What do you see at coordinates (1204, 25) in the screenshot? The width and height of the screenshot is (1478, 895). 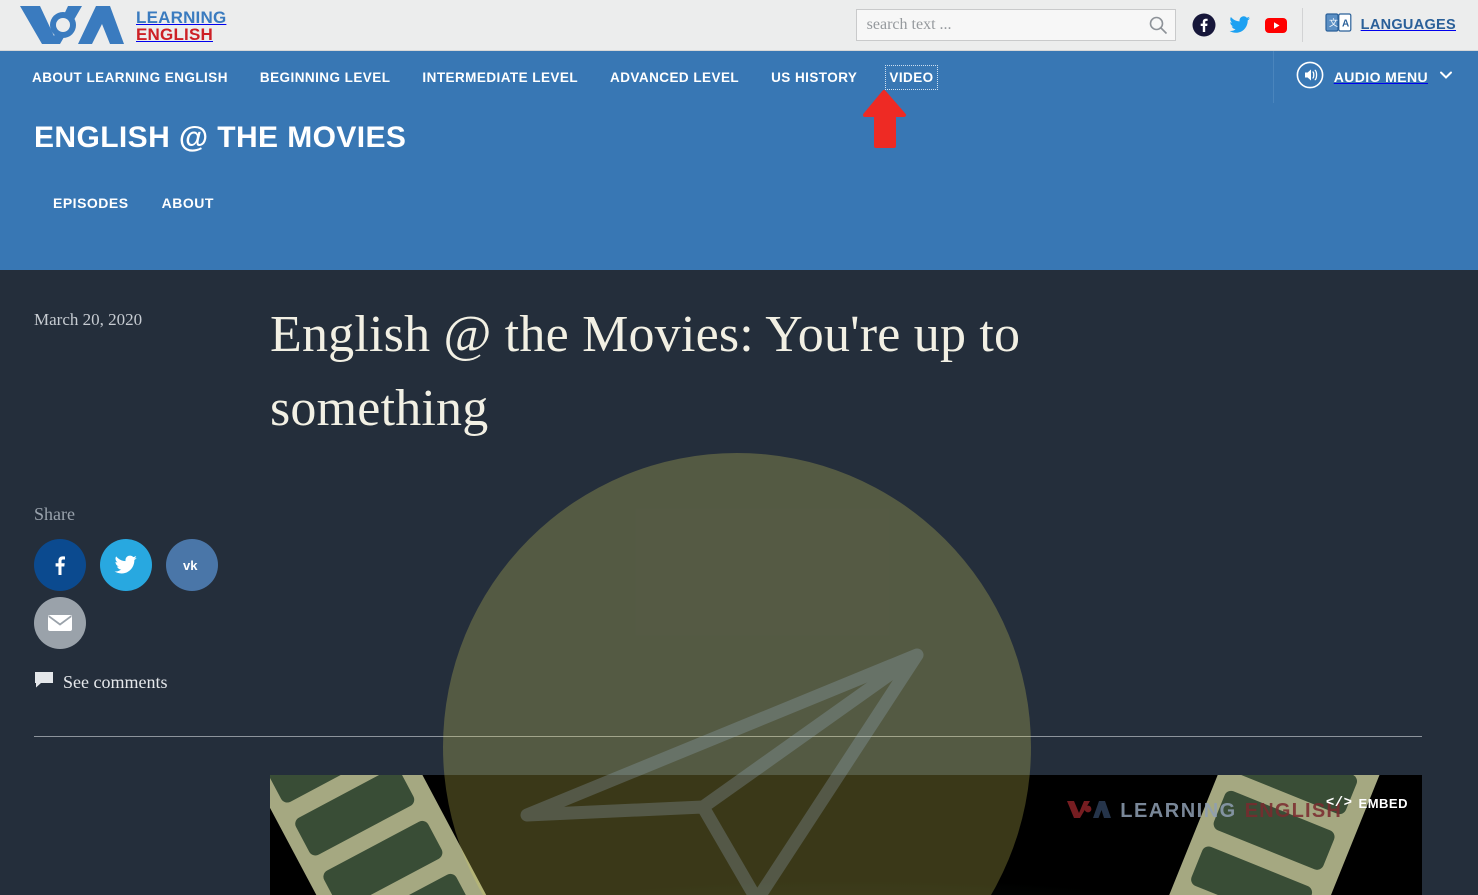 I see `facebook-icon` at bounding box center [1204, 25].